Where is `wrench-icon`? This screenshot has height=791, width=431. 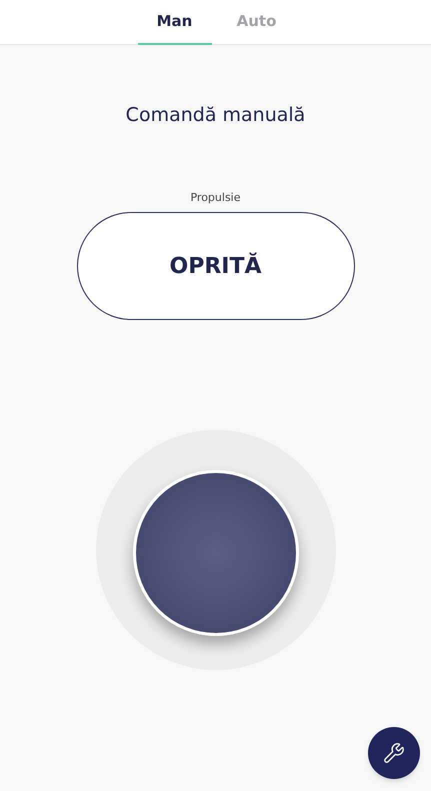
wrench-icon is located at coordinates (394, 753).